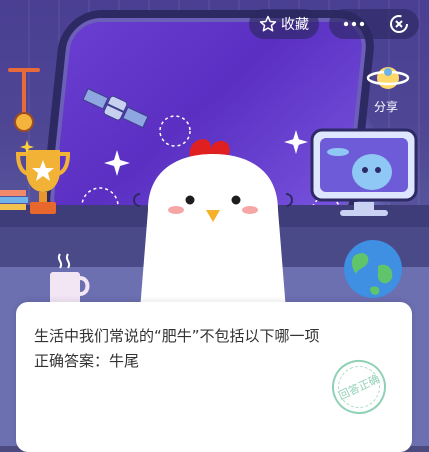 The height and width of the screenshot is (452, 429). What do you see at coordinates (72, 361) in the screenshot?
I see `answer-prefix: 正确答案：` at bounding box center [72, 361].